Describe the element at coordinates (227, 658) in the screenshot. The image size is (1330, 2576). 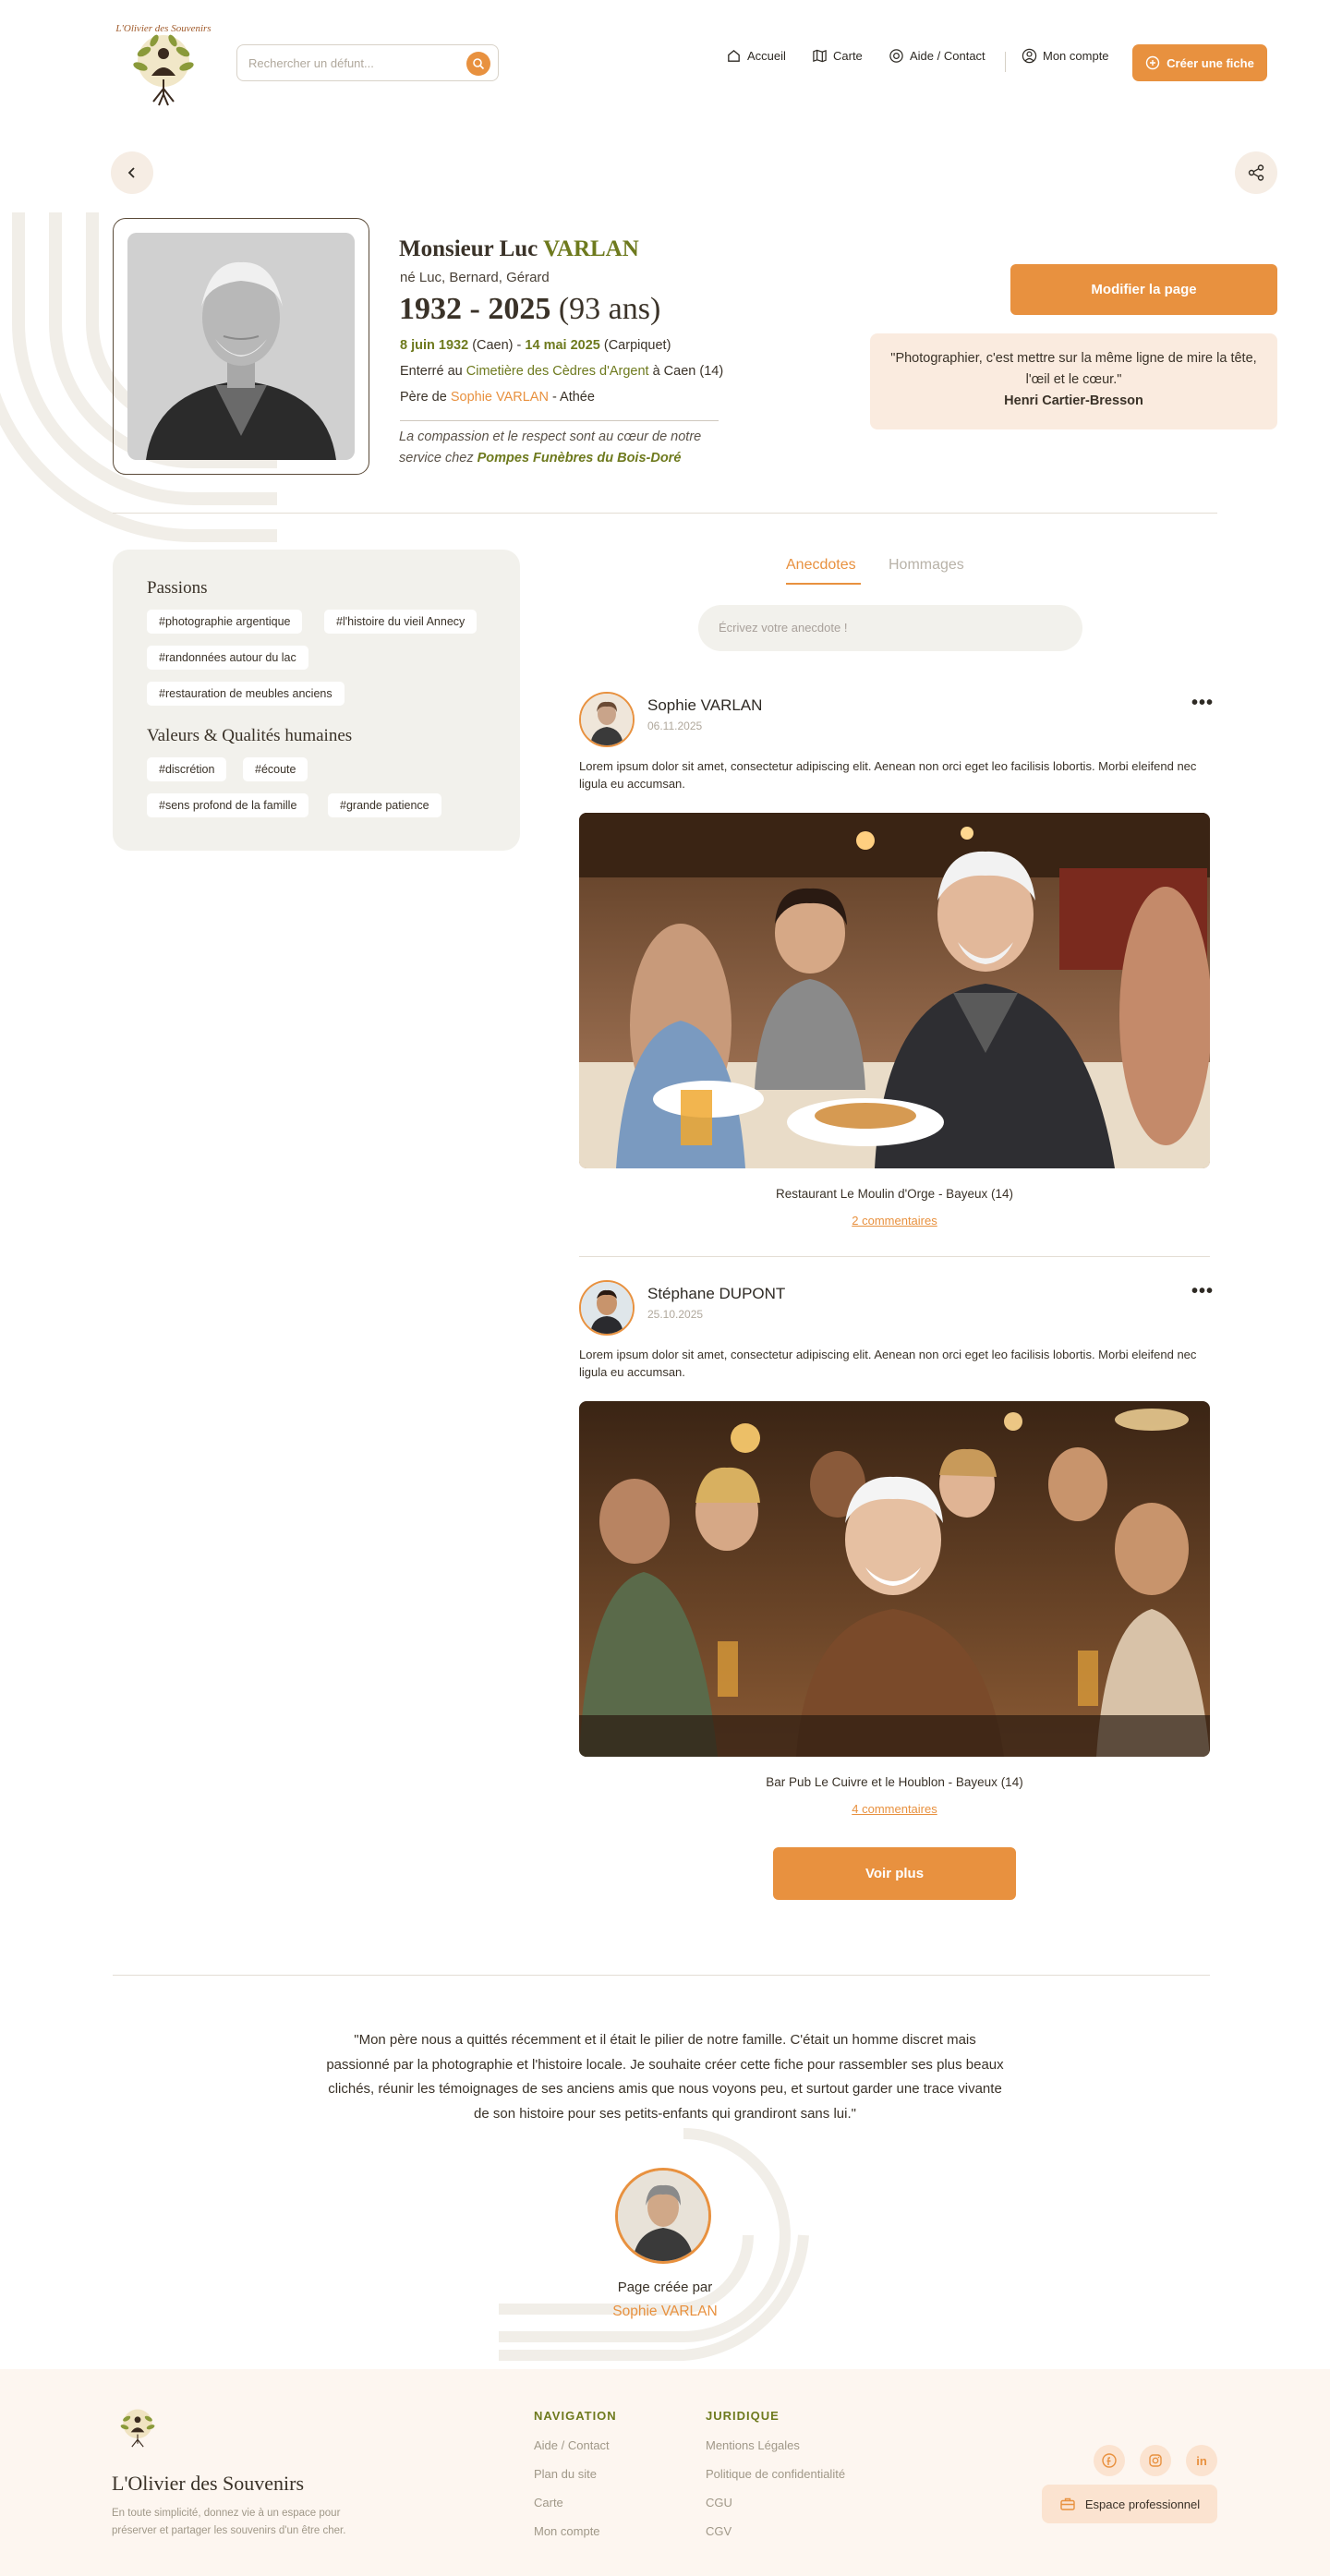
I see `passion-tag: #randonnées autour du lac` at that location.